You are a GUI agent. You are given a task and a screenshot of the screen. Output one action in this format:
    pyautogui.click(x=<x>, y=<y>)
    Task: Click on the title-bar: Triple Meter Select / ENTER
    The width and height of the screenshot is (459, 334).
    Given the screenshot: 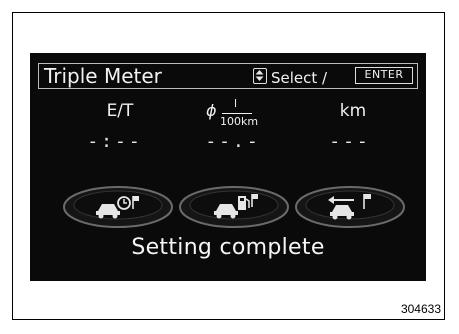 What is the action you would take?
    pyautogui.click(x=228, y=76)
    